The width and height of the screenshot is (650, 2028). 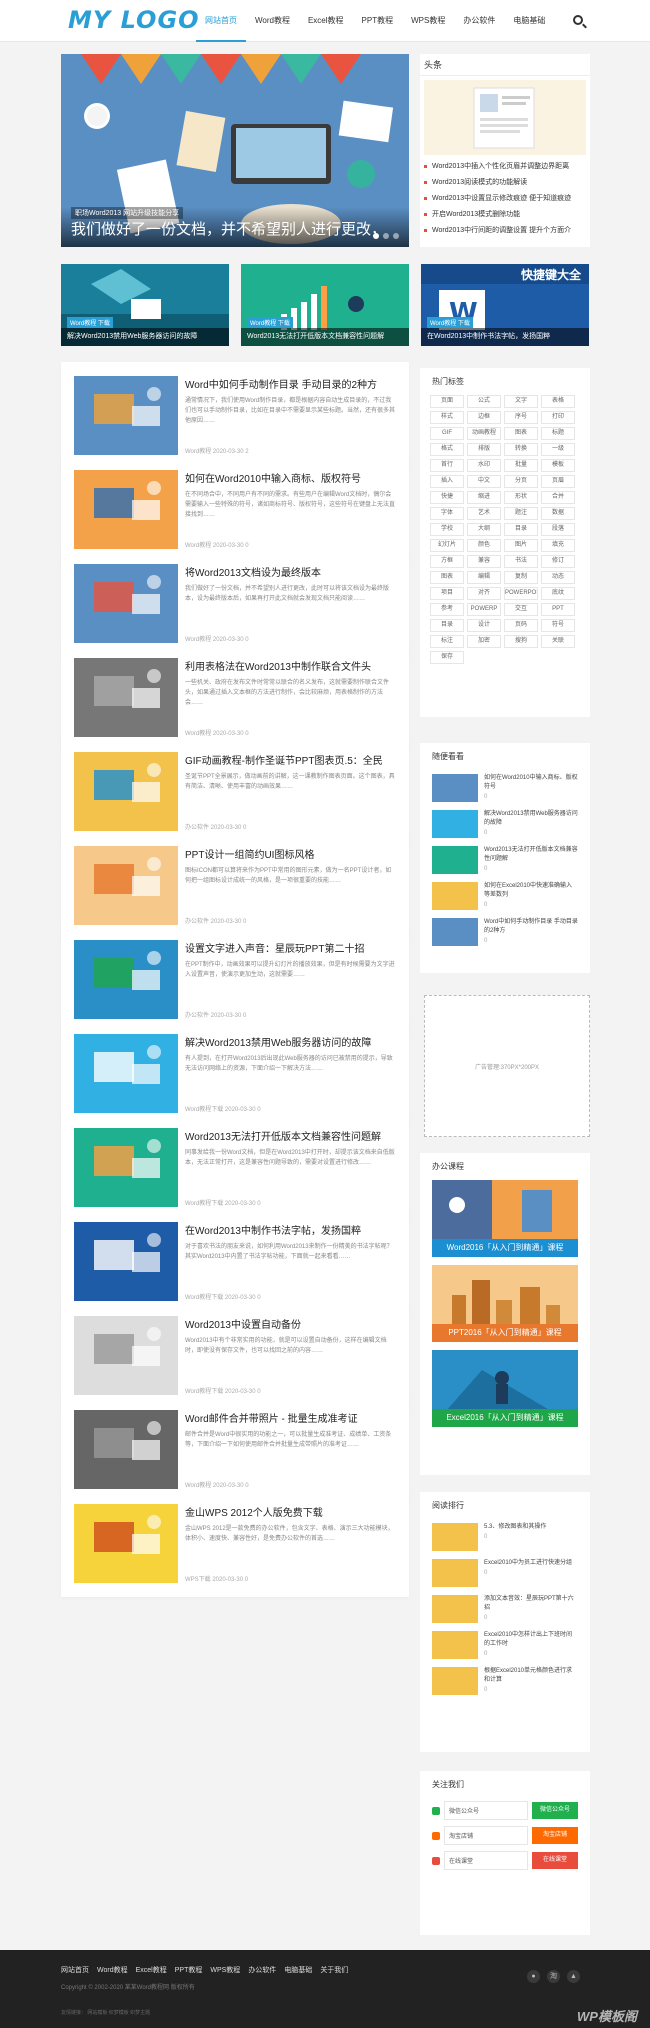 I want to click on tag-item: 加密, so click(x=484, y=641).